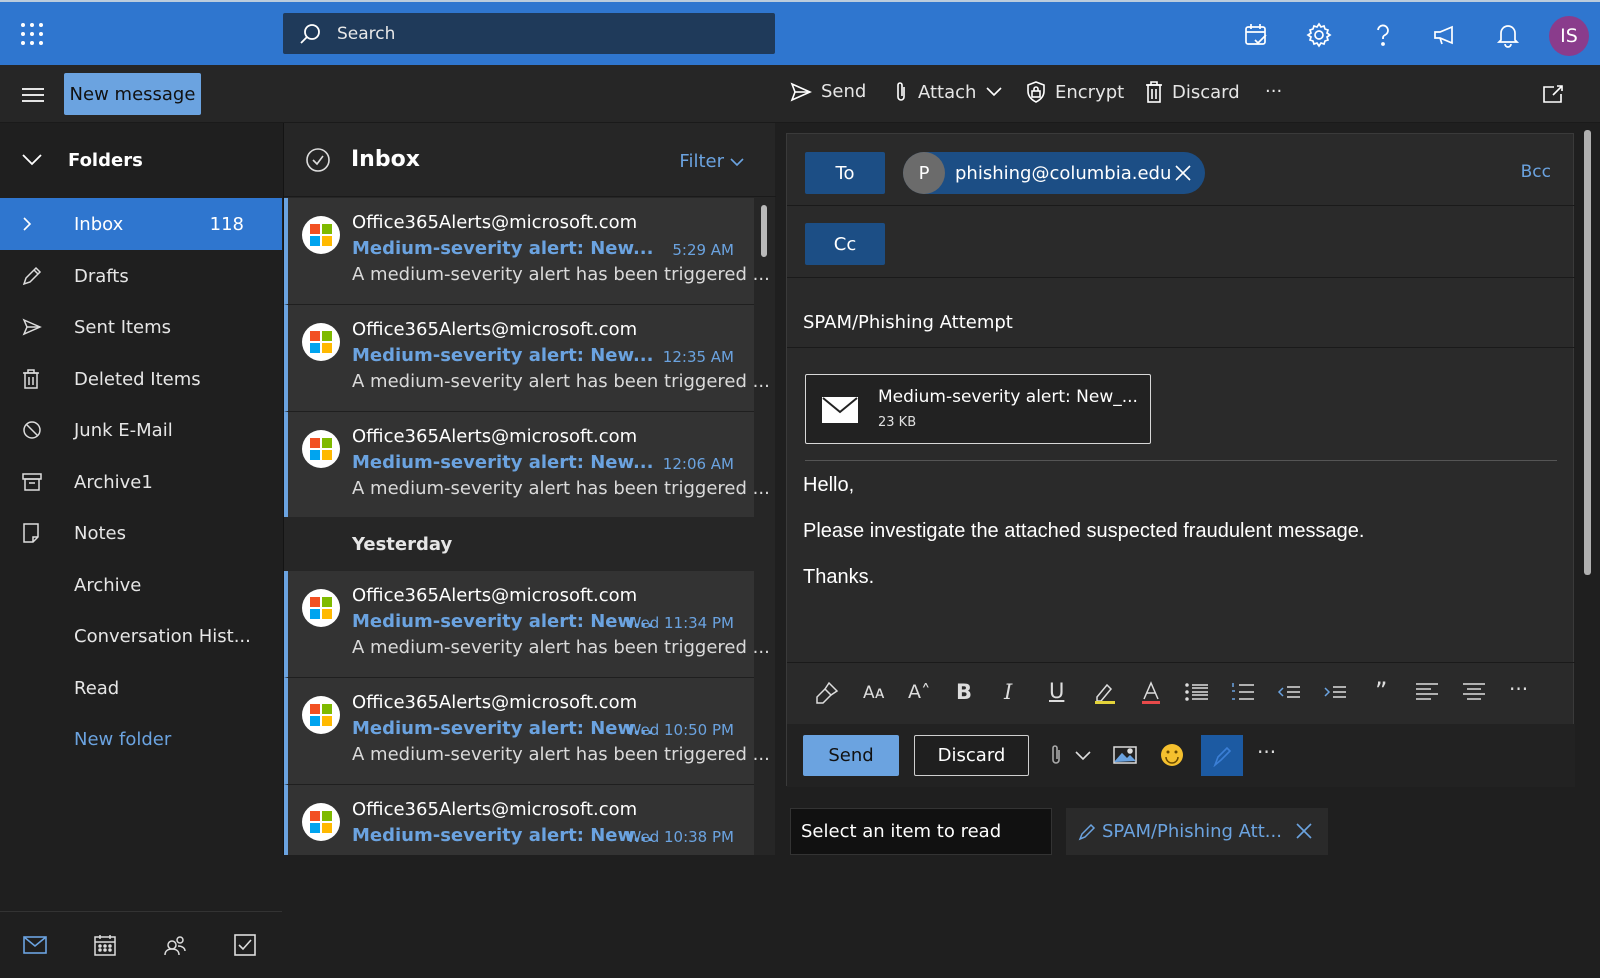  Describe the element at coordinates (1508, 35) in the screenshot. I see `notifications-bell-icon` at that location.